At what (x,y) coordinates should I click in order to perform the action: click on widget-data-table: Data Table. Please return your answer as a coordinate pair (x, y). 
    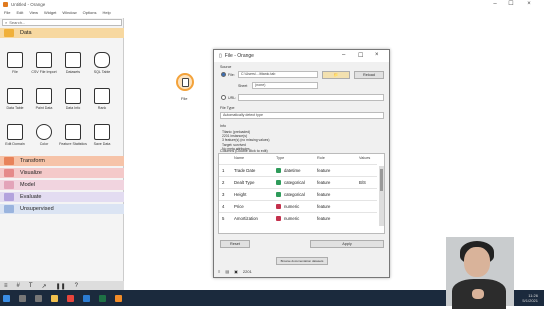
    Looking at the image, I should click on (15, 104).